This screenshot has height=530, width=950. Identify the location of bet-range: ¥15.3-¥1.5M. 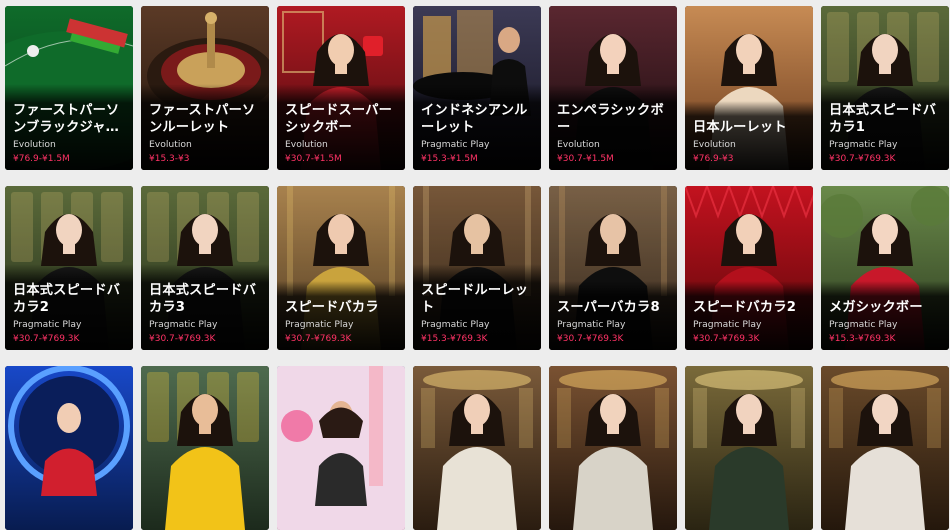
(449, 159).